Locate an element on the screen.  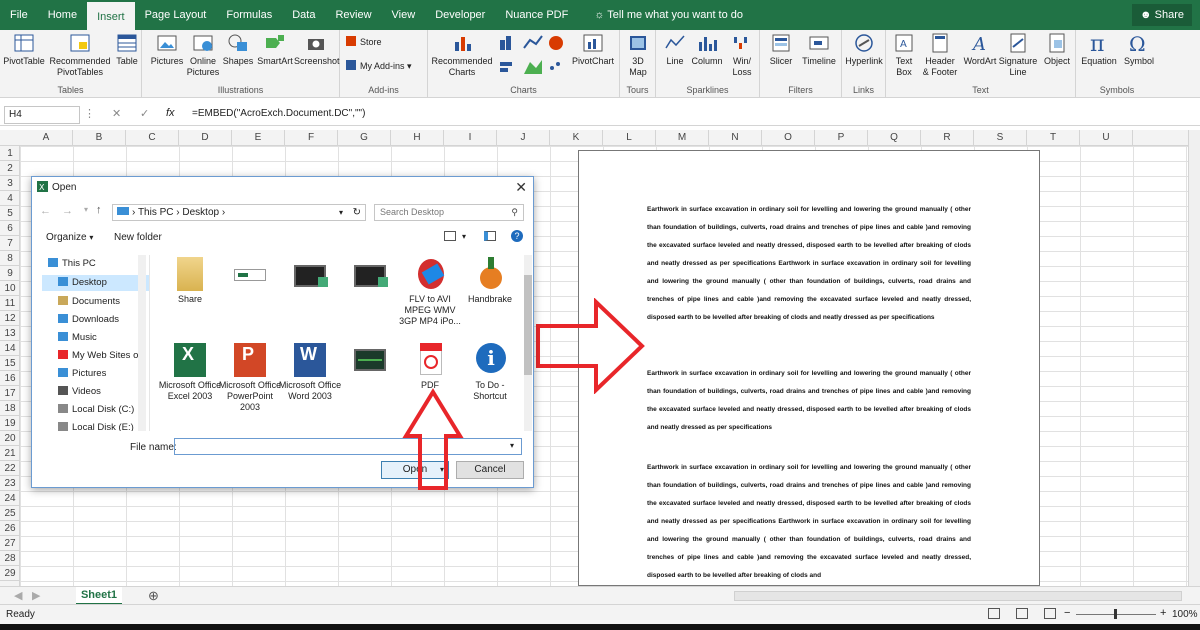
up-folder-icon: ↑ is located at coordinates (99, 210).